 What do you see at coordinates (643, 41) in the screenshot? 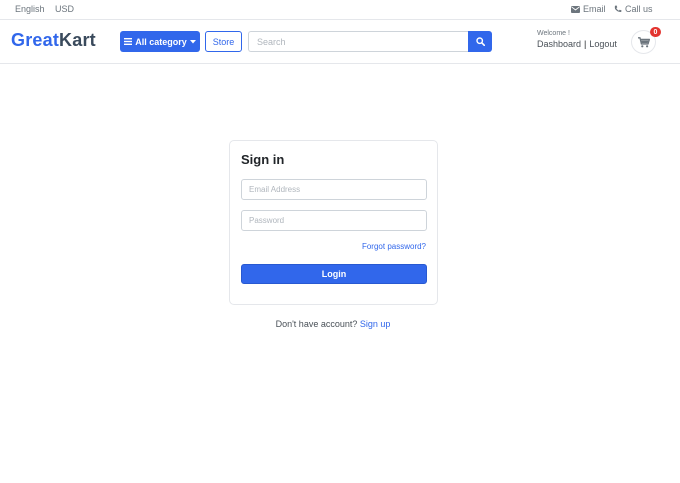
I see `cart-icon` at bounding box center [643, 41].